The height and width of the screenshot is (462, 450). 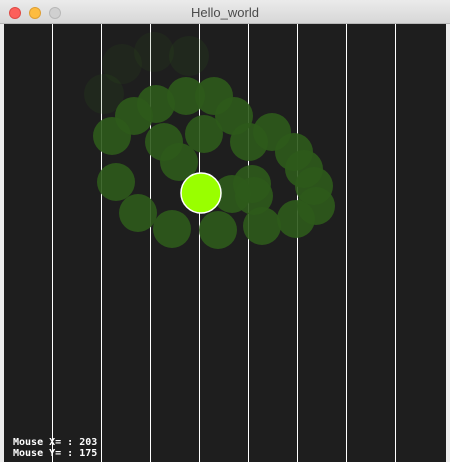 I want to click on mouse-y-readout: Mouse Y= : 175, so click(x=55, y=453).